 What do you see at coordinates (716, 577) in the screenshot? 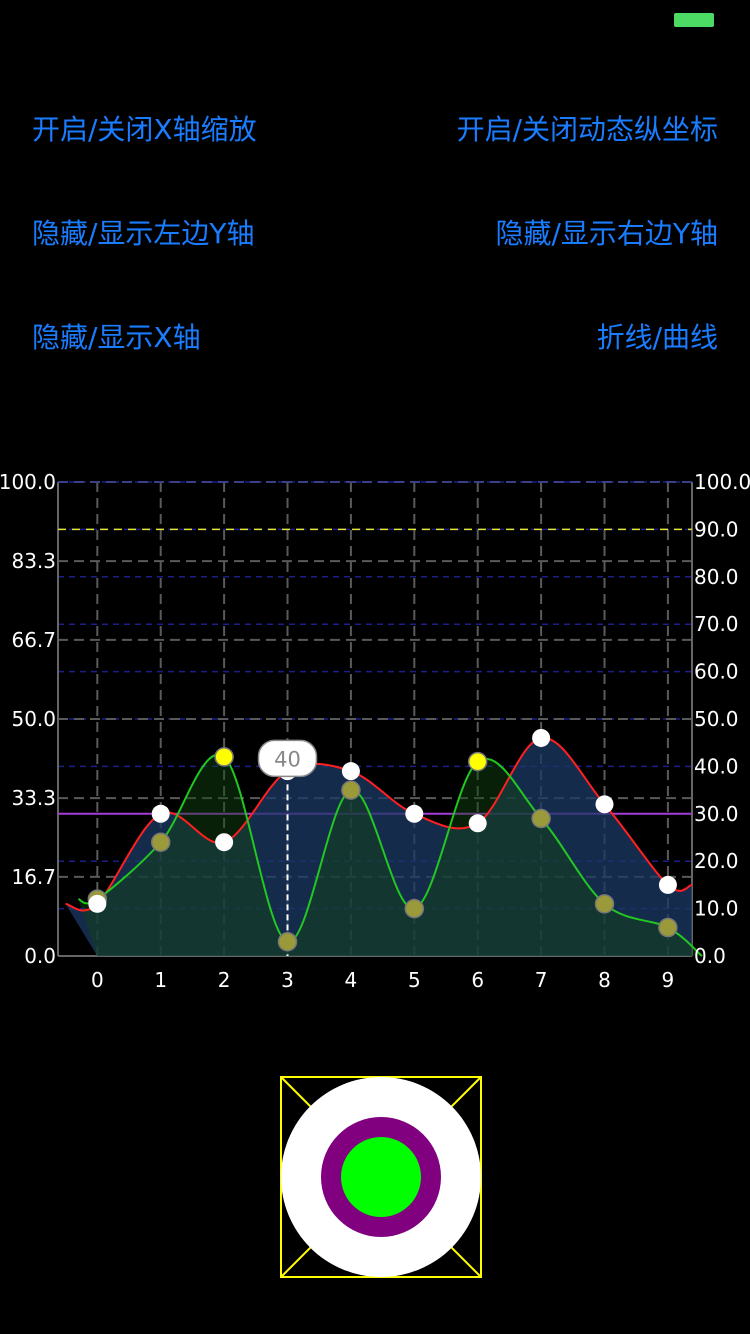
I see `y-right-tick-label: 80.0` at bounding box center [716, 577].